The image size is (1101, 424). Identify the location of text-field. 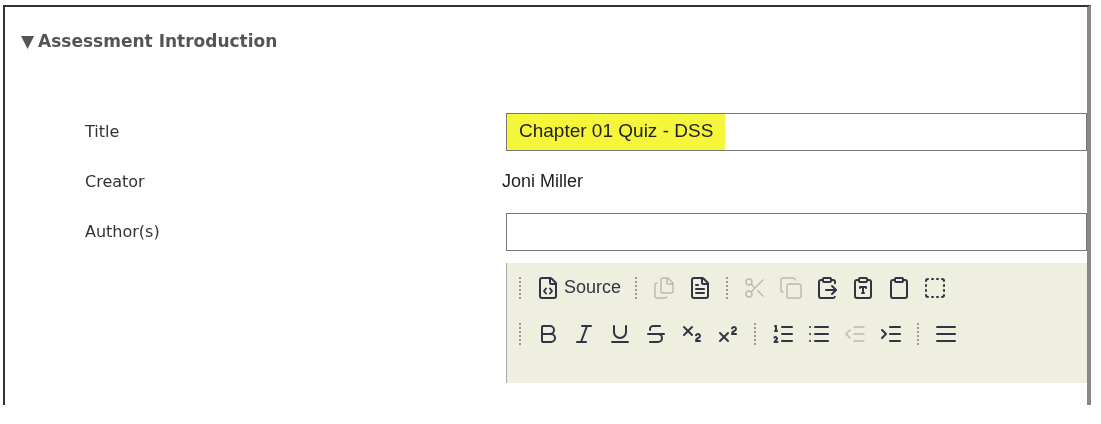
(796, 231).